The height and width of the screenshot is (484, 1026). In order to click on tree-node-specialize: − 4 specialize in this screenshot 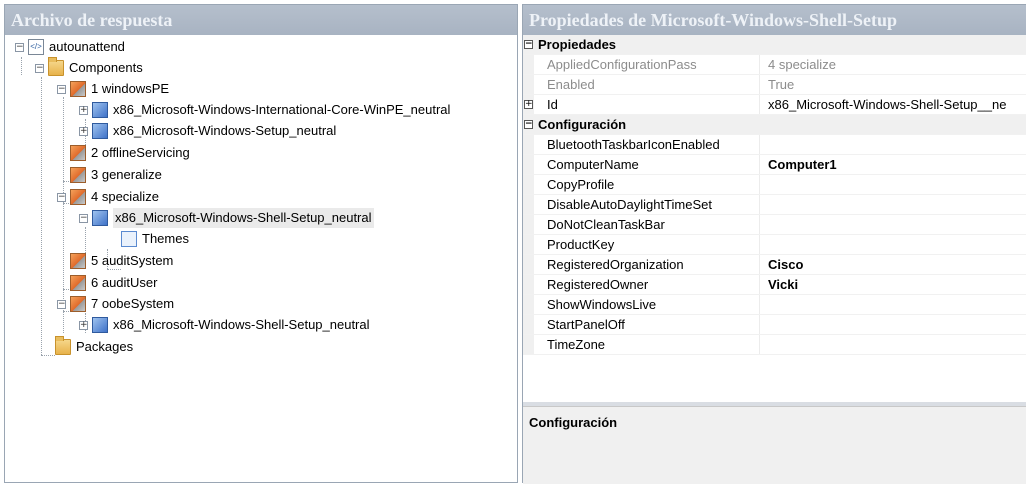, I will do `click(108, 197)`.